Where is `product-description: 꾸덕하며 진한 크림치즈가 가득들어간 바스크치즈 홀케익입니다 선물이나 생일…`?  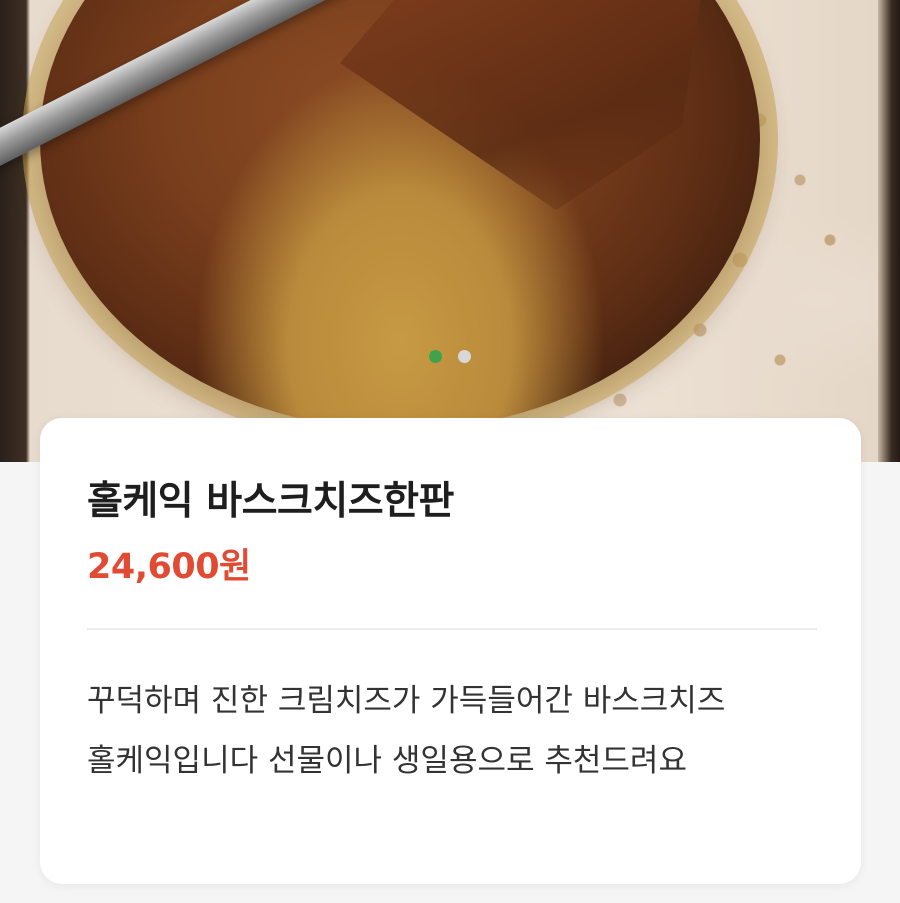 product-description: 꾸덕하며 진한 크림치즈가 가득들어간 바스크치즈 홀케익입니다 선물이나 생일… is located at coordinates (406, 731).